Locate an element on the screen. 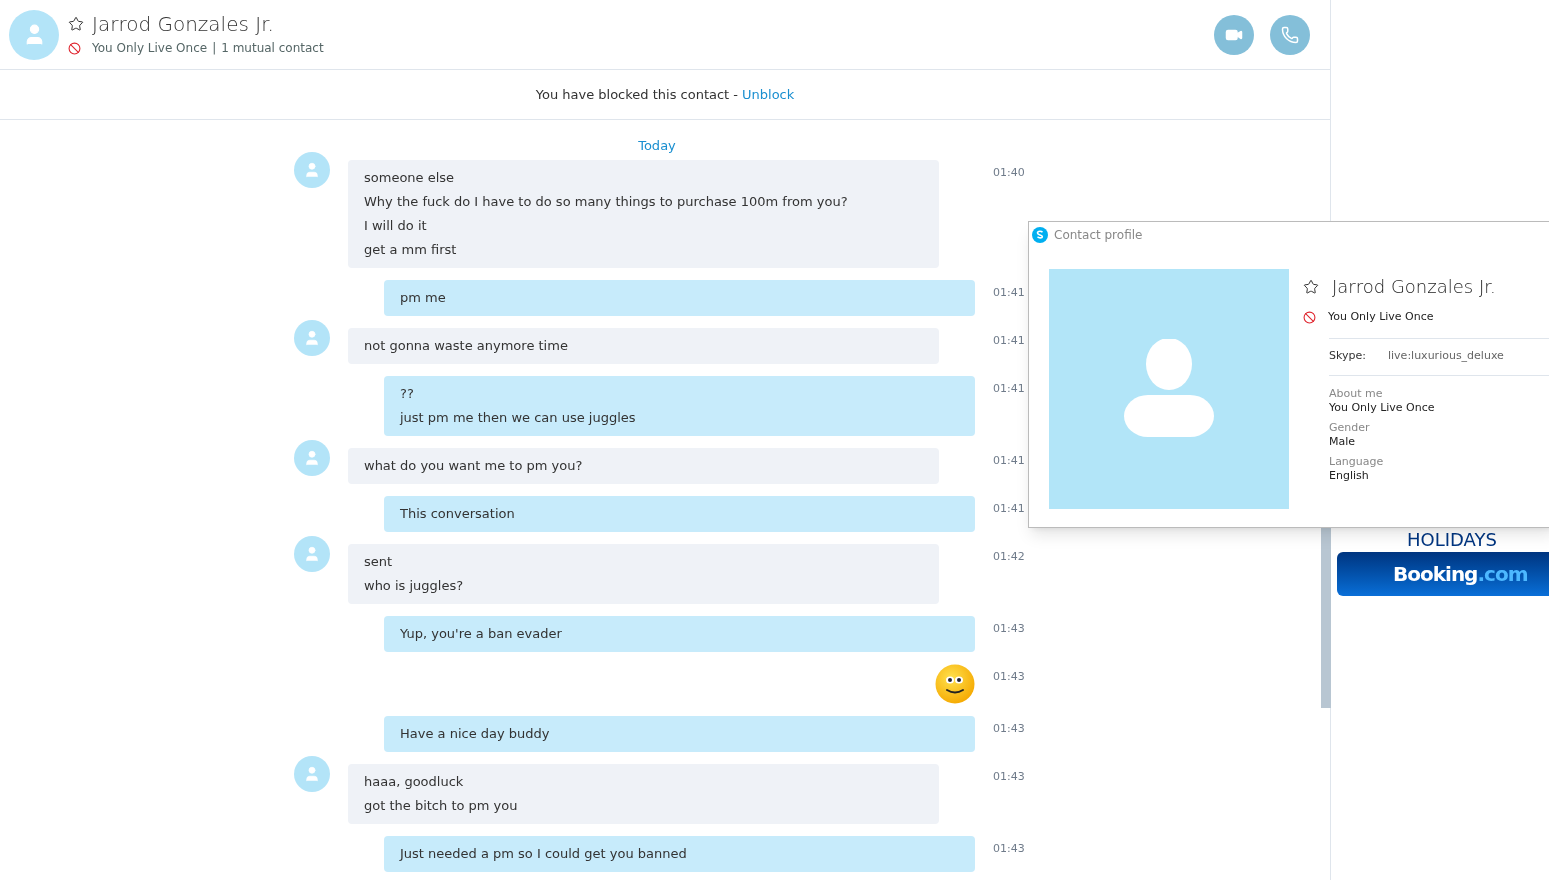 This screenshot has width=1549, height=880. message-text: got the bitch to pm you is located at coordinates (441, 805).